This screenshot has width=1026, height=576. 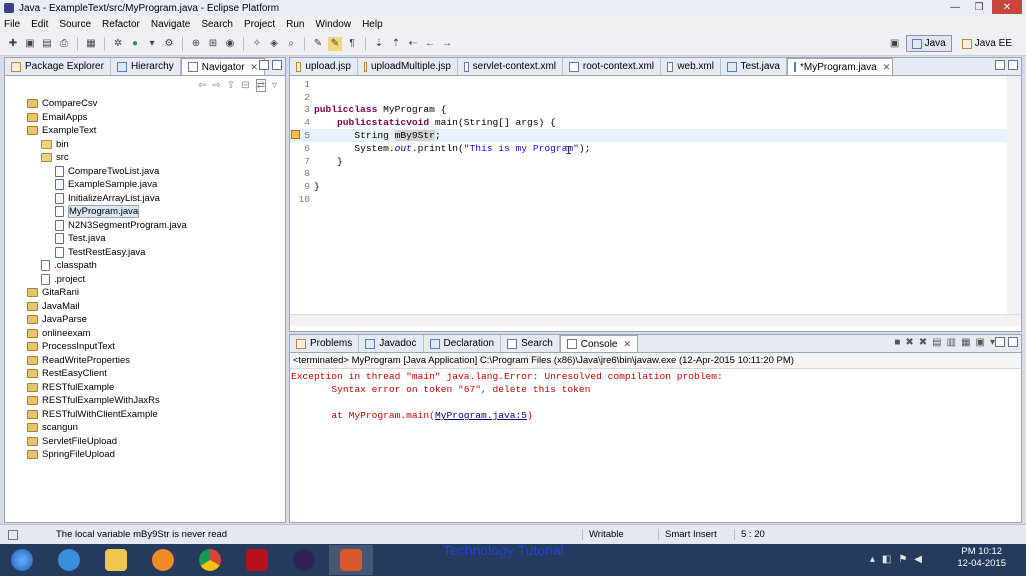 I want to click on editor-tab: upload.jsp, so click(x=324, y=66).